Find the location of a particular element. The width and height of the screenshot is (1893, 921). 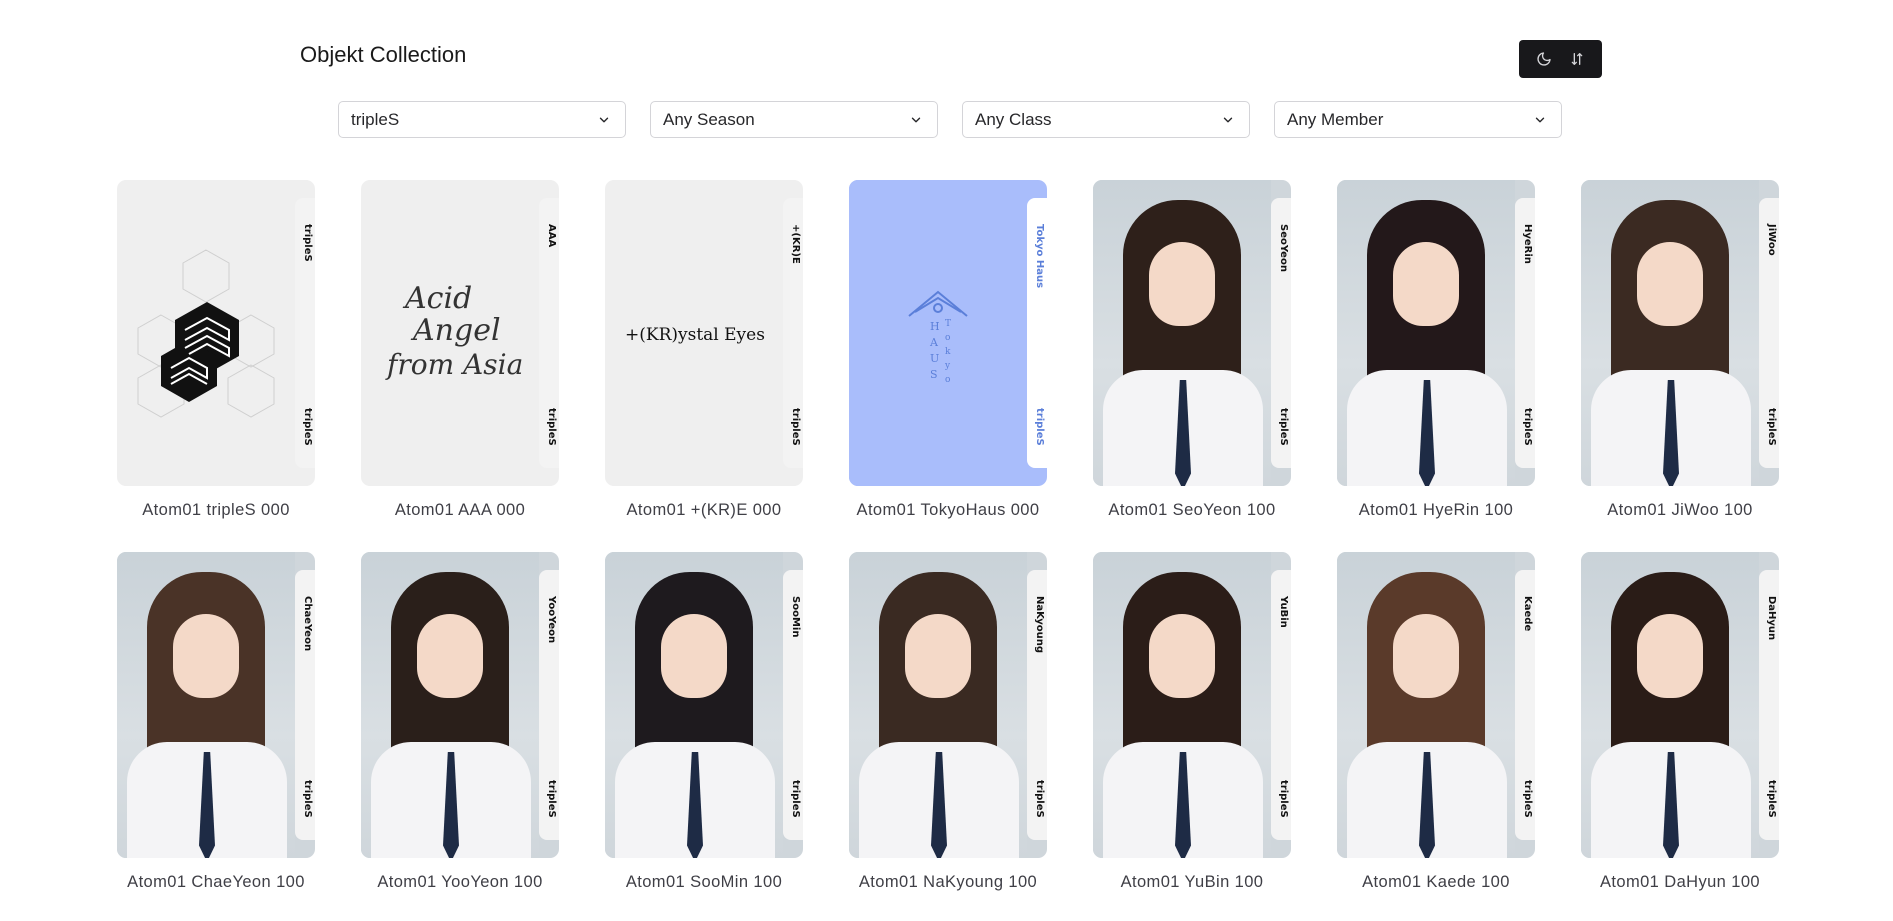

svg-text: A is located at coordinates (934, 342).